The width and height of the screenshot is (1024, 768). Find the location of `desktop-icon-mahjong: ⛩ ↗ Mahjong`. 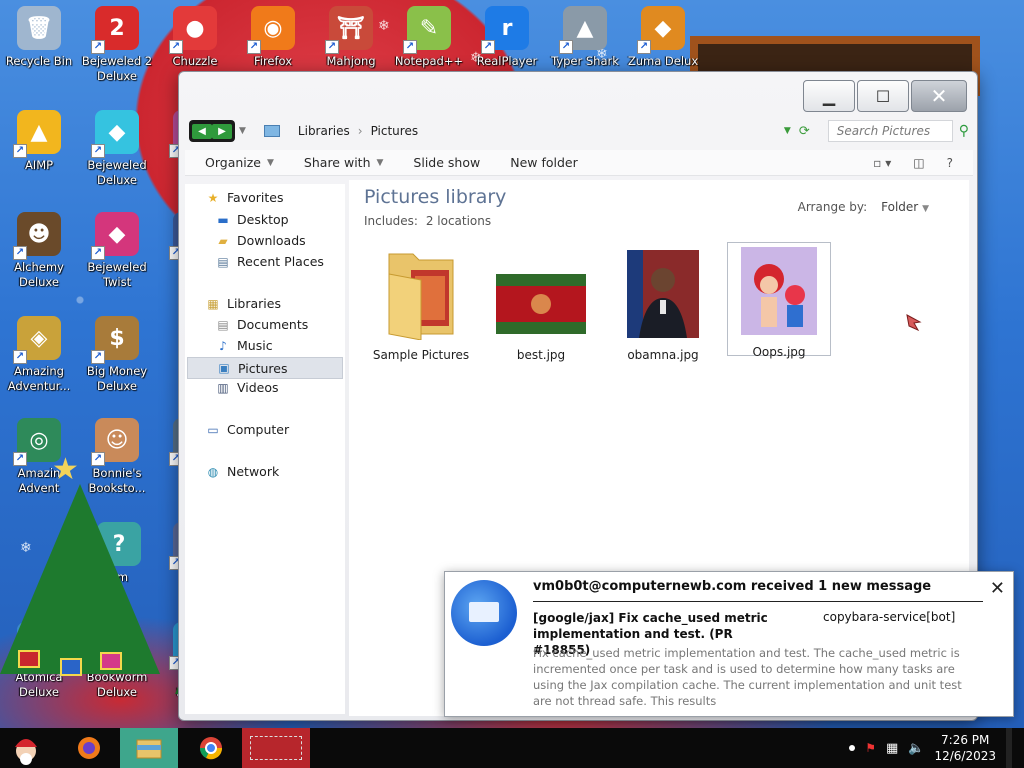

desktop-icon-mahjong: ⛩ ↗ Mahjong is located at coordinates (351, 37).